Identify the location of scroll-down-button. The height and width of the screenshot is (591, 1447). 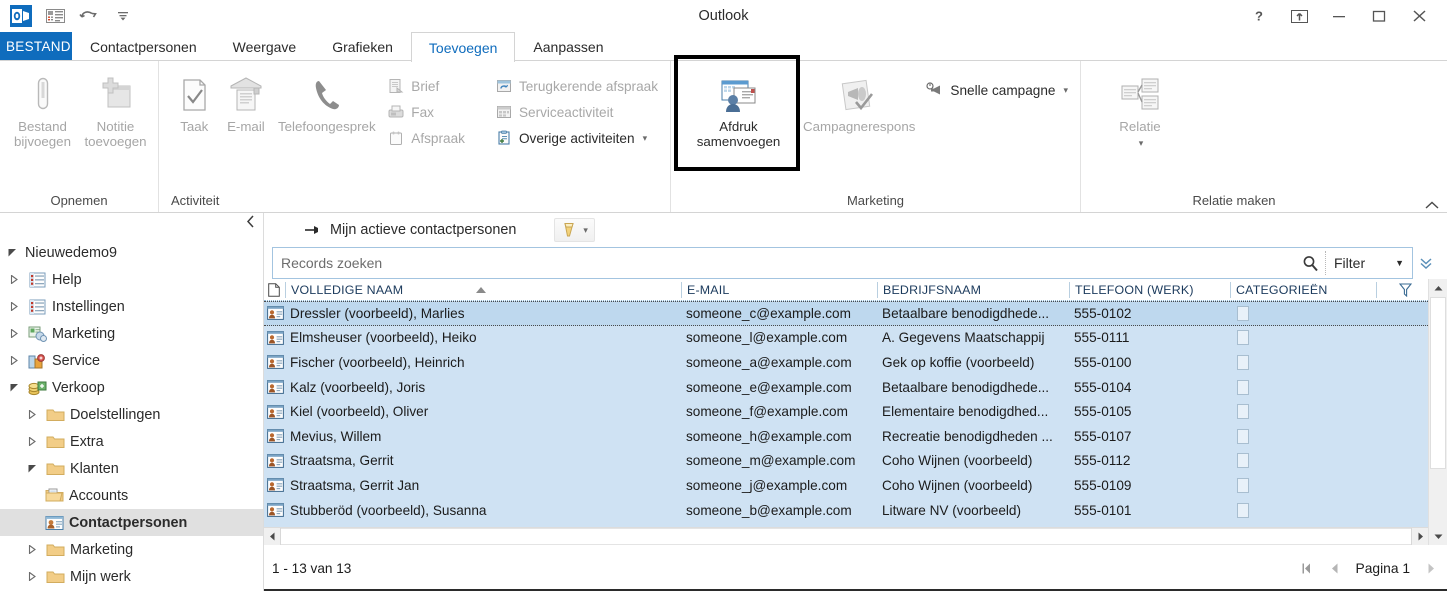
(1438, 536).